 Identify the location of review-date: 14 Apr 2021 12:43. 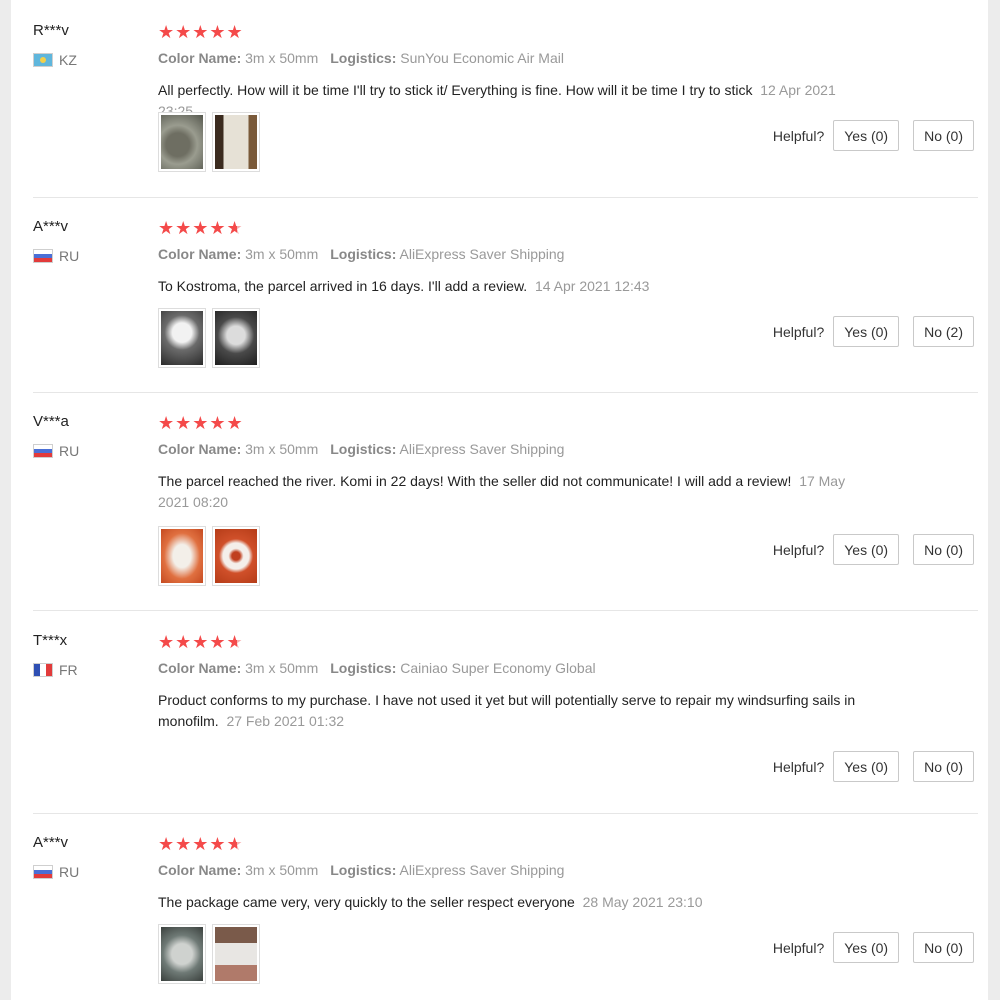
(592, 286).